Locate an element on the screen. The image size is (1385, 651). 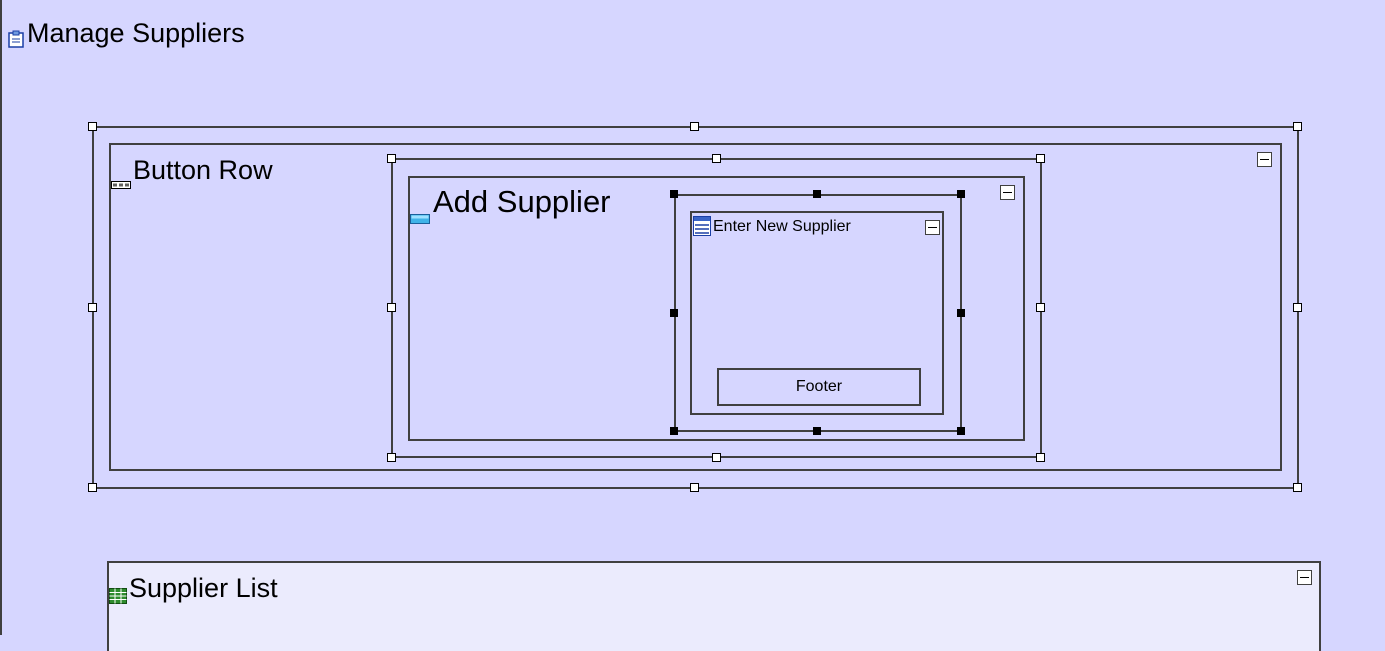
enter-new-supplier-title: Enter New Supplier is located at coordinates (782, 227).